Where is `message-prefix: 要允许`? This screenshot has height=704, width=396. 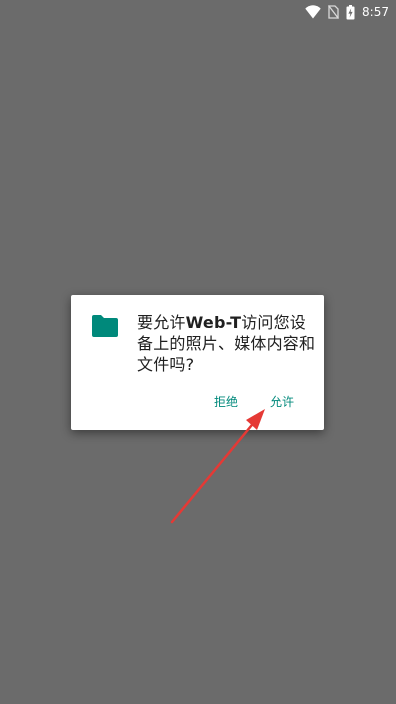 message-prefix: 要允许 is located at coordinates (161, 322).